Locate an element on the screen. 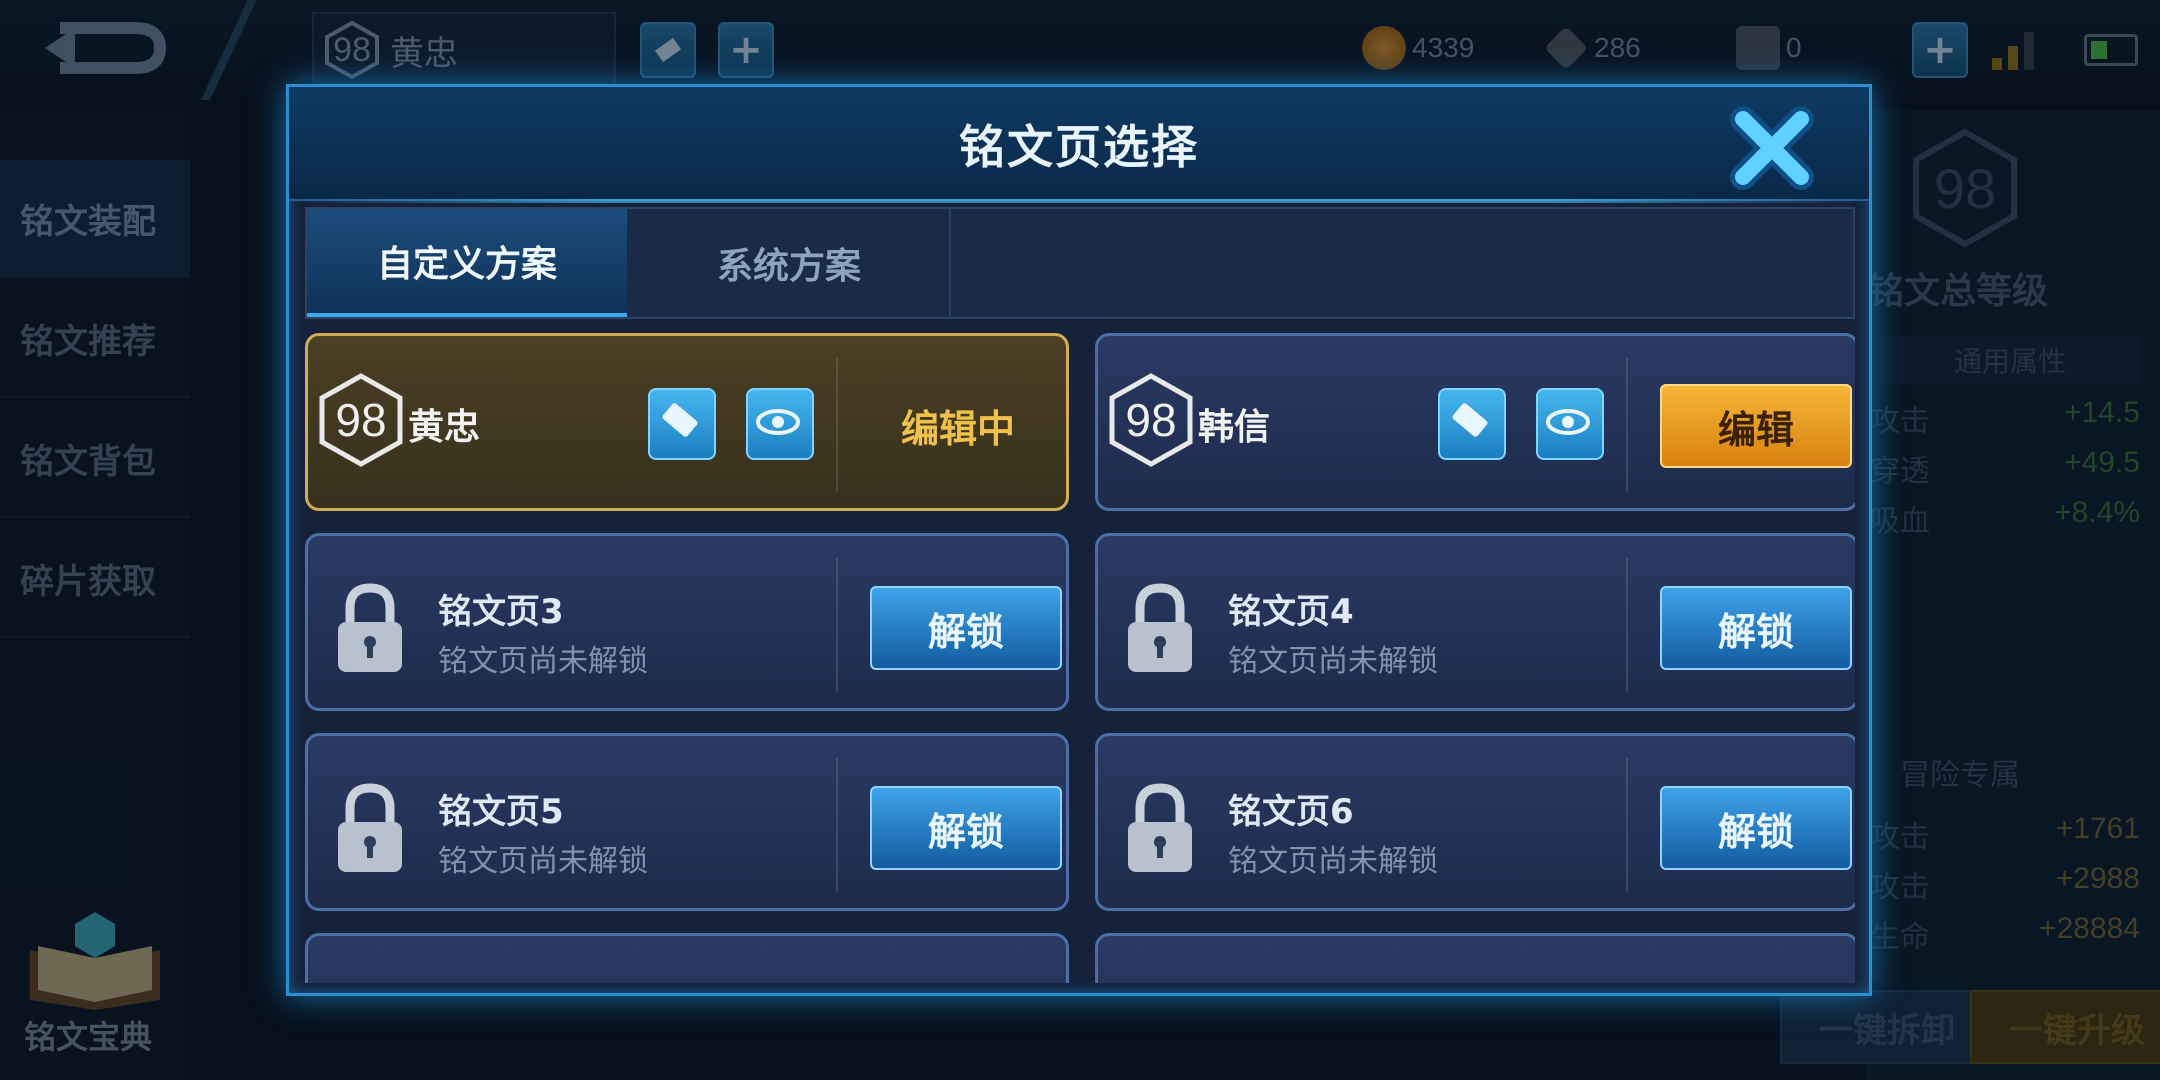 The image size is (2160, 1080). edit-button: 编辑 is located at coordinates (1756, 426).